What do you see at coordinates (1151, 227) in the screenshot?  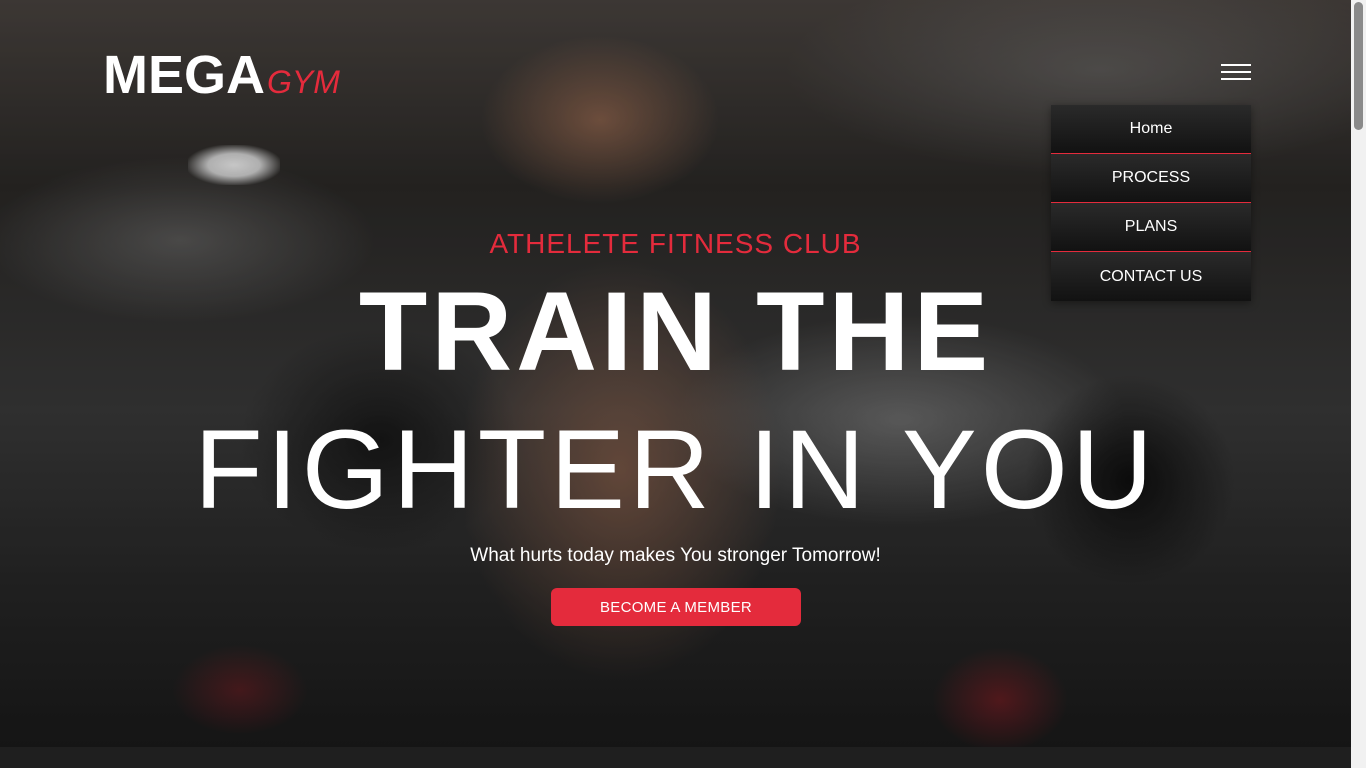 I see `nav-item-plans: PLANS` at bounding box center [1151, 227].